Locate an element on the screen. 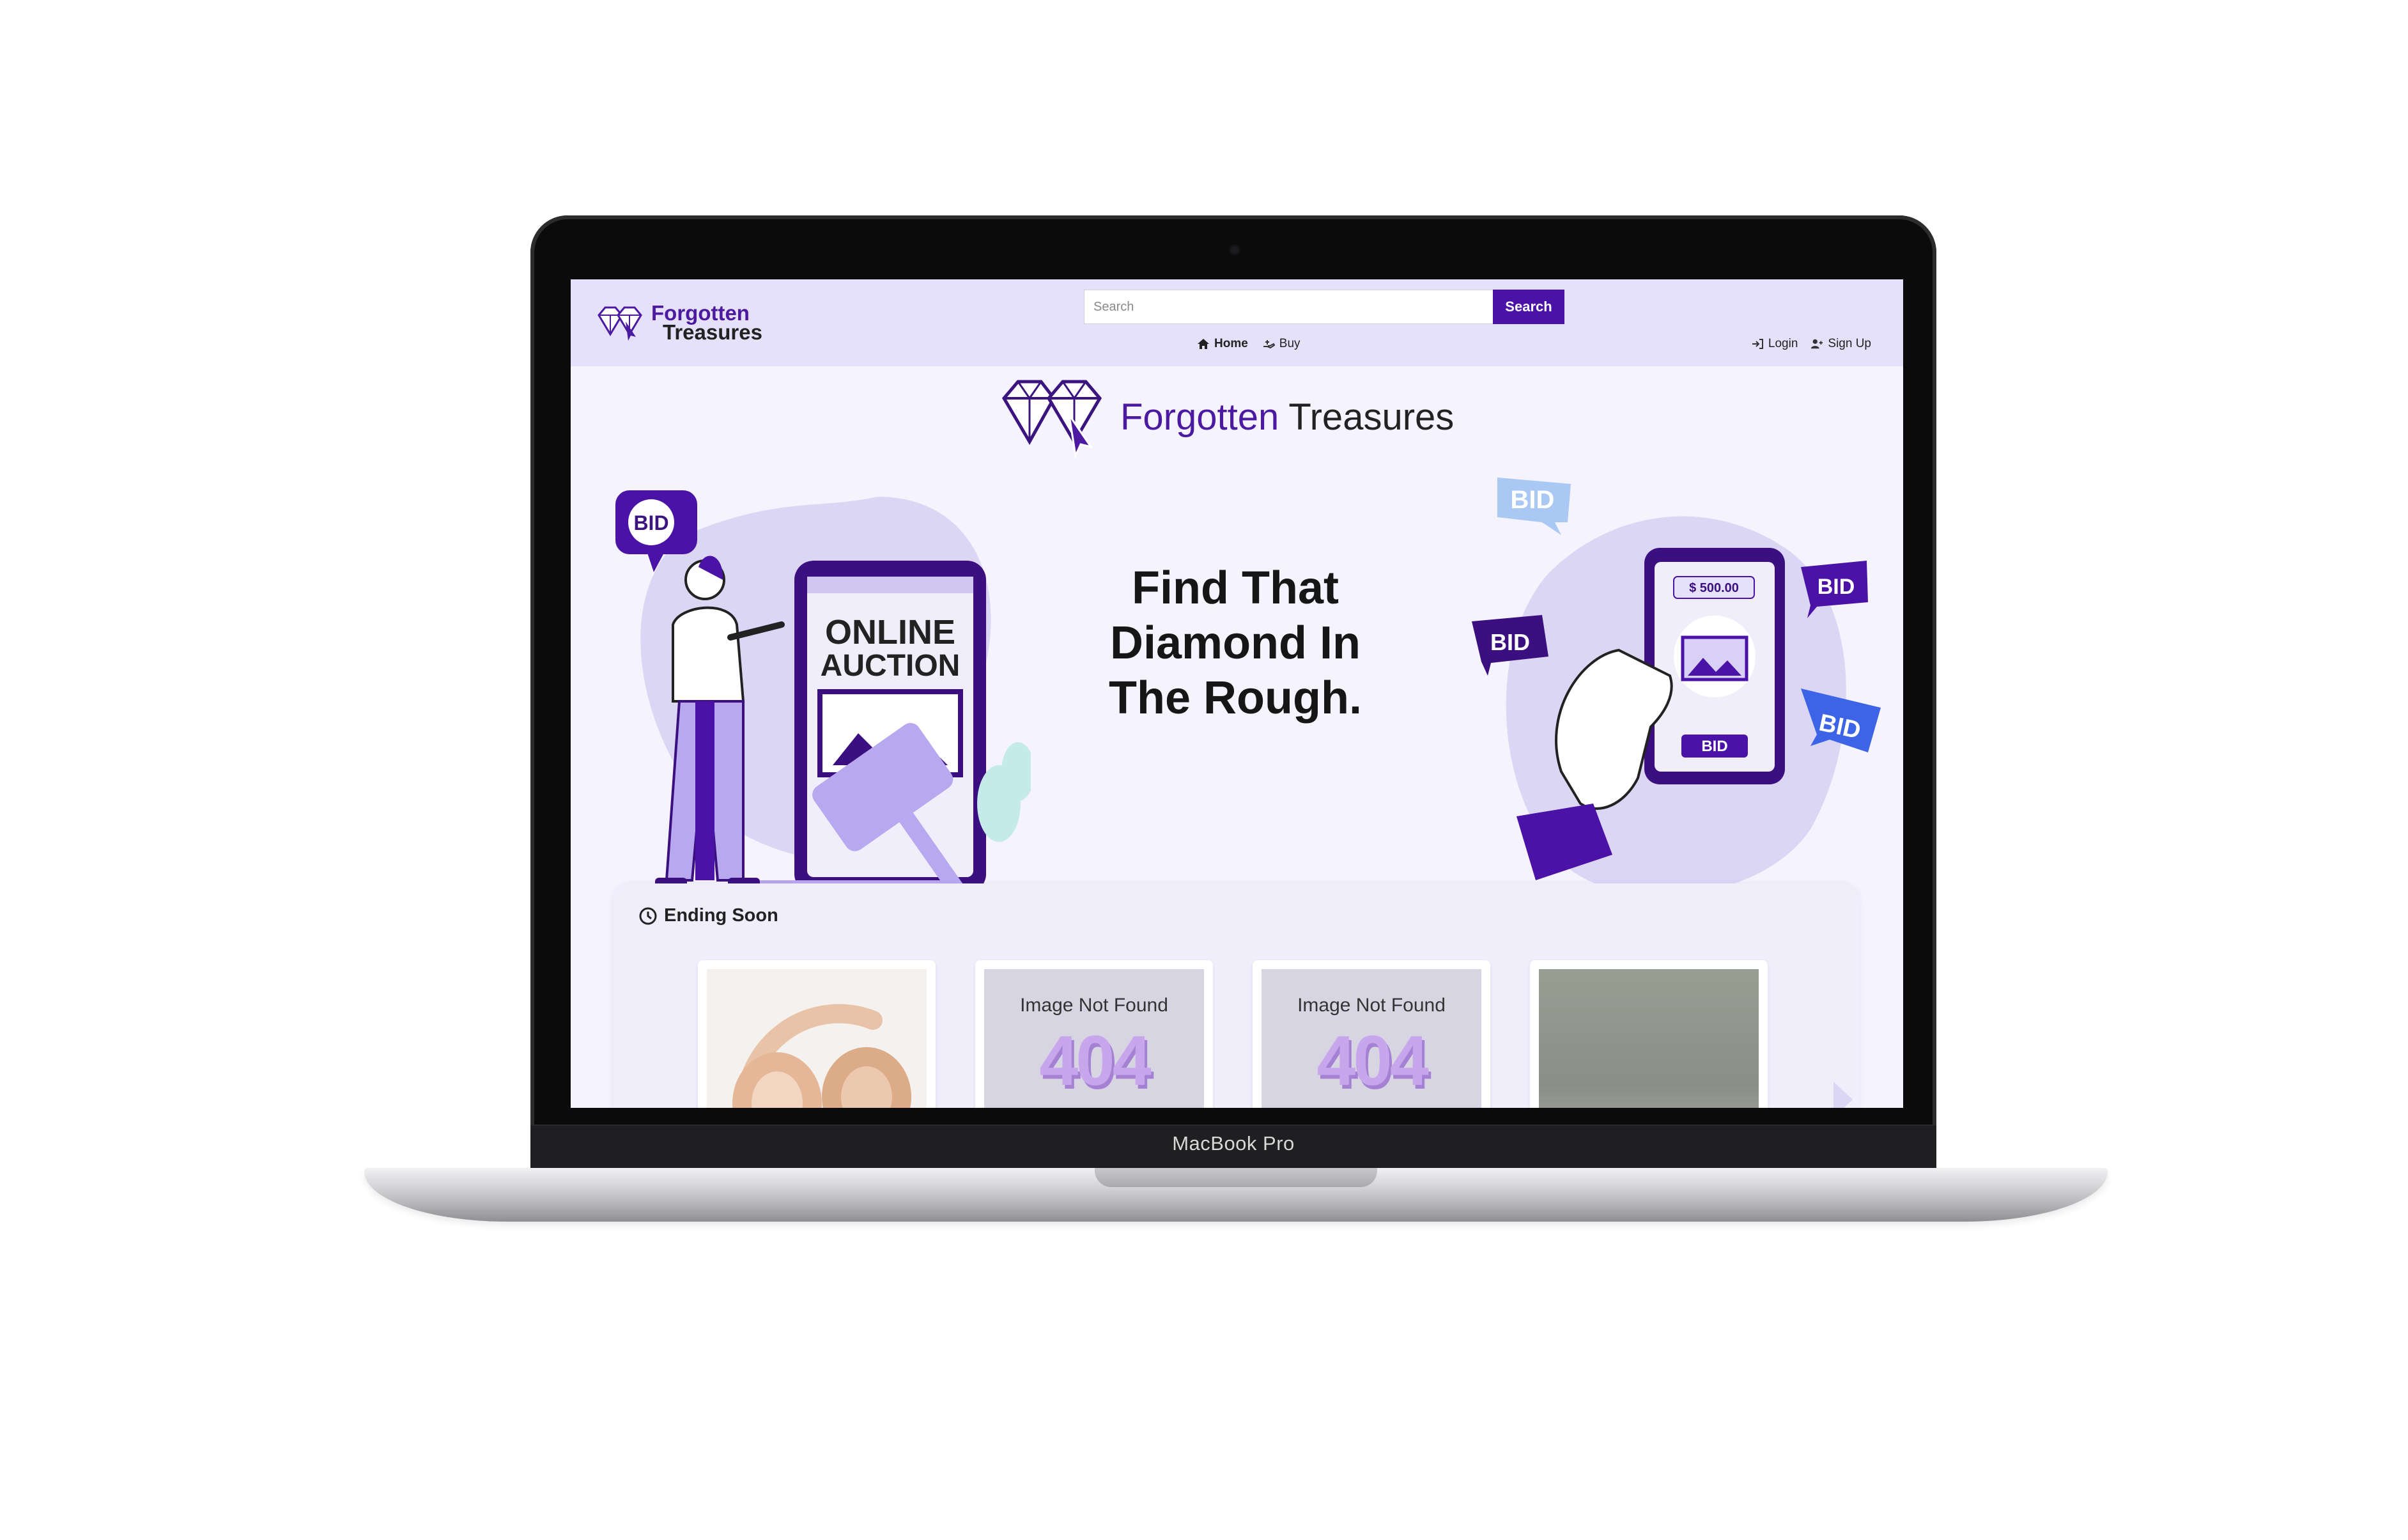 The image size is (2408, 1540). logo-text: Forgotten Treasures is located at coordinates (706, 323).